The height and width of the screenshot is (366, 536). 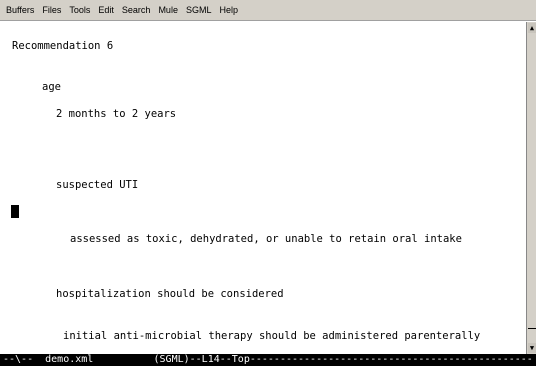 What do you see at coordinates (170, 294) in the screenshot?
I see `text-line-hospitalization: hospitalization should be considered` at bounding box center [170, 294].